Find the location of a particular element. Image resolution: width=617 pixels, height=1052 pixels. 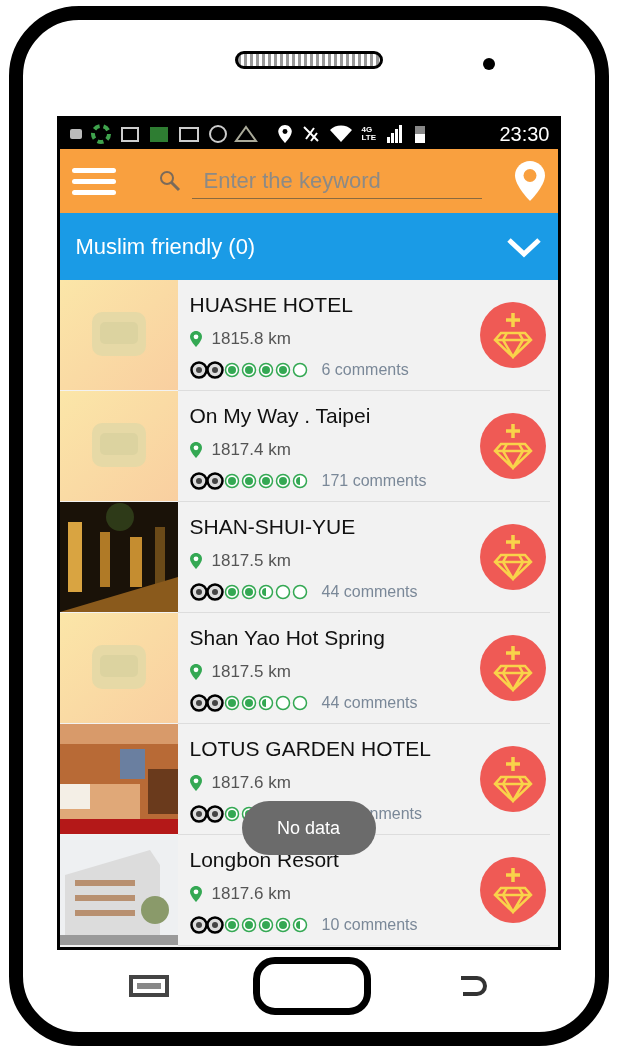

hotel-name: SHAN-SHUI-YUE is located at coordinates (273, 526).